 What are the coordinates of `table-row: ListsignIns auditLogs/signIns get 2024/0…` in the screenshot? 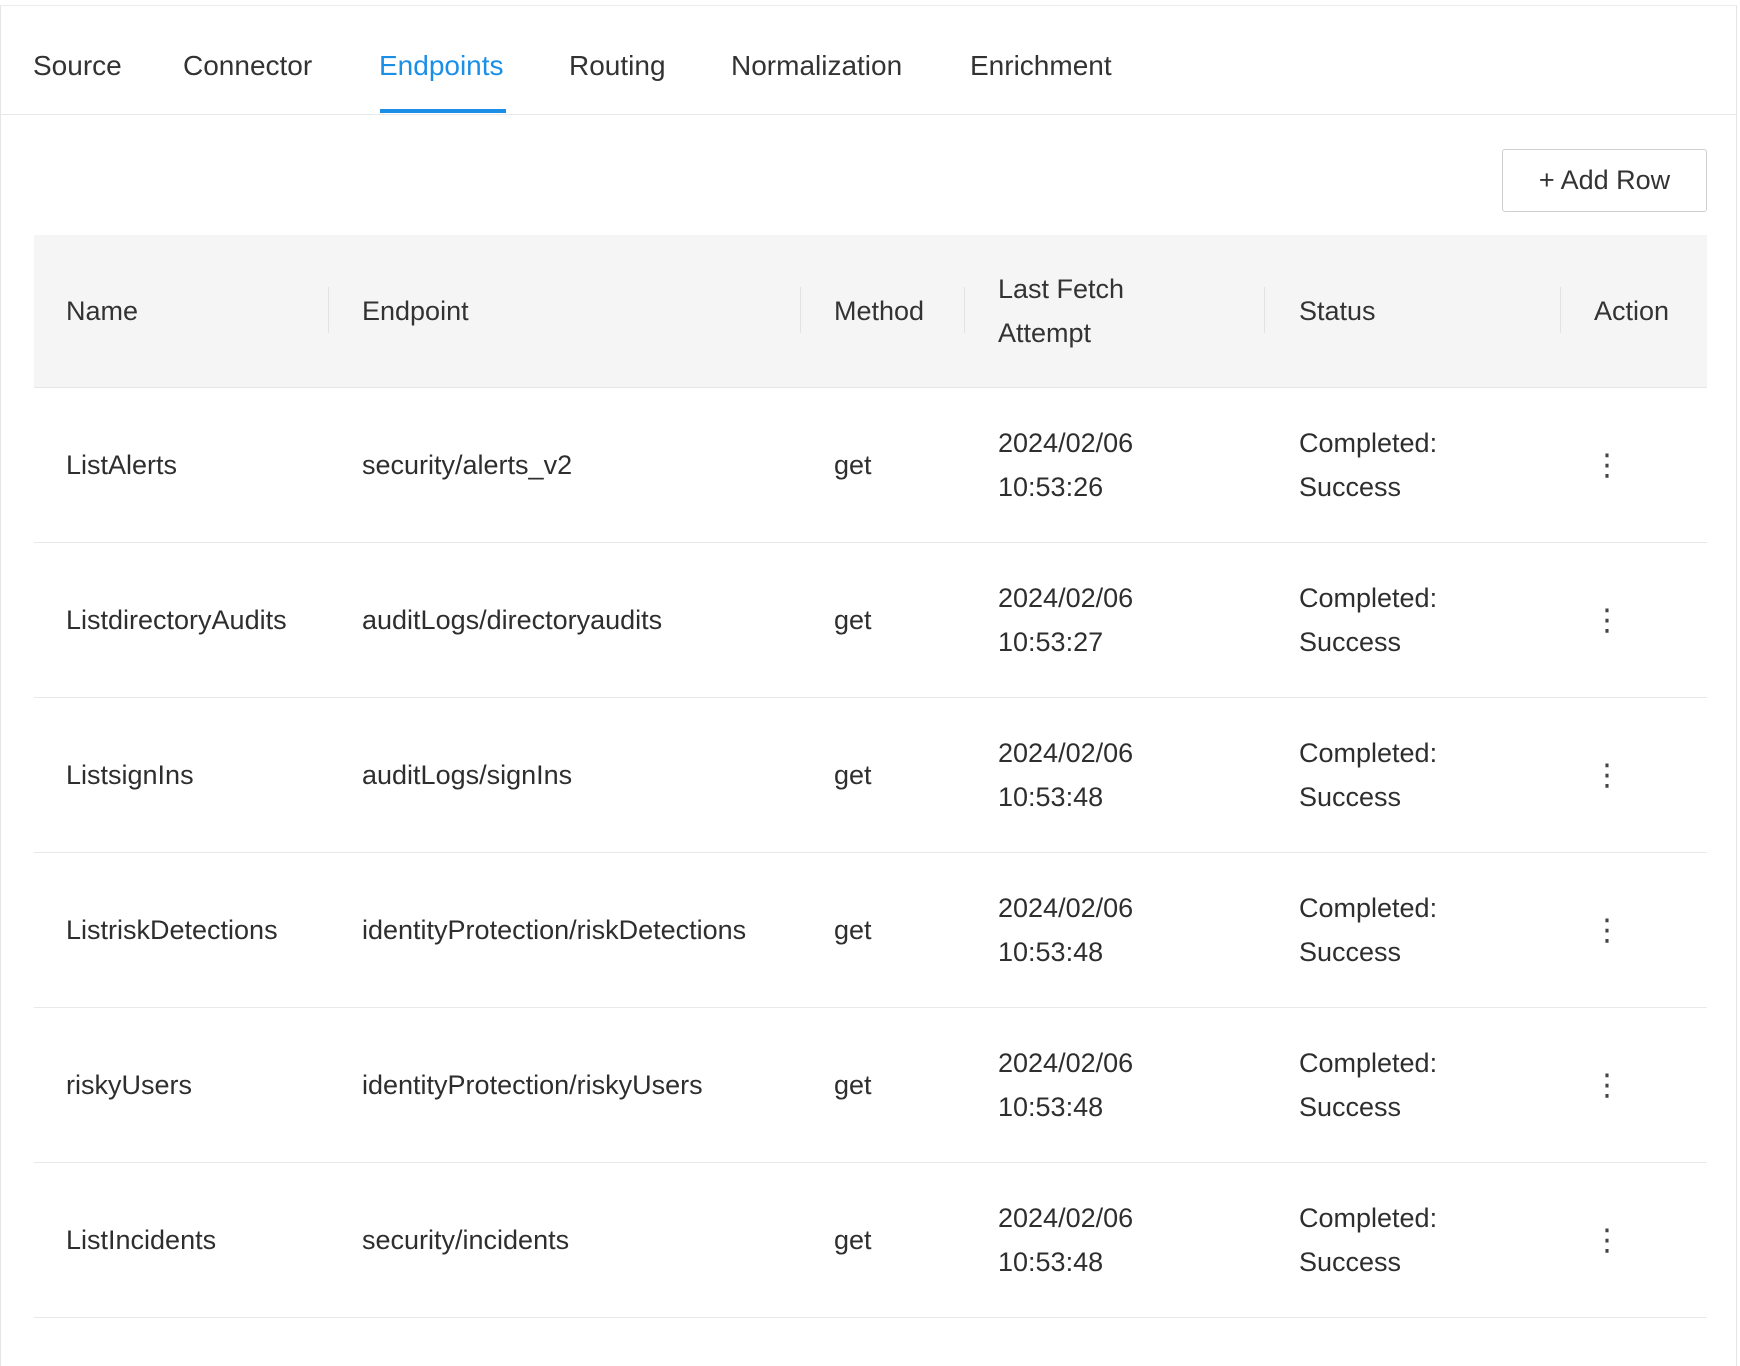 It's located at (870, 775).